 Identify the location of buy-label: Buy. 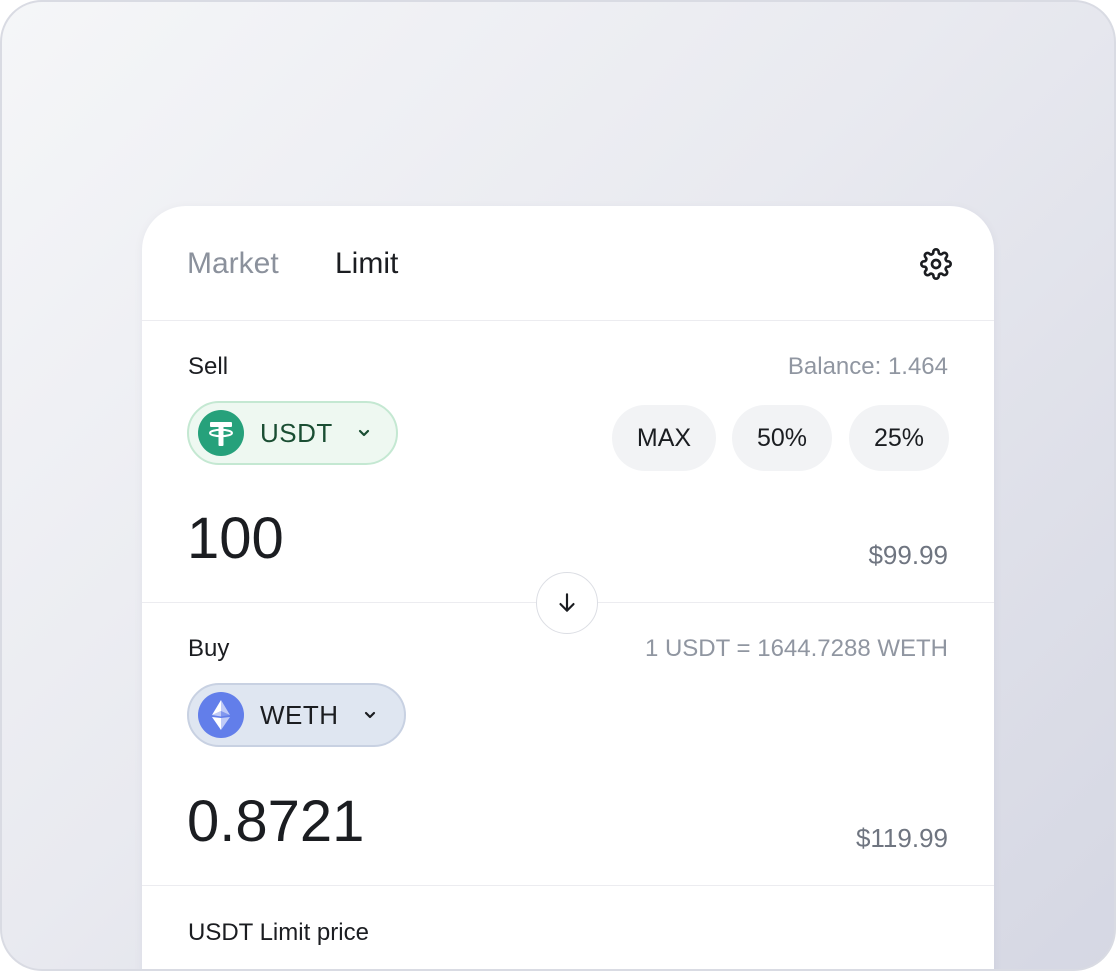
(209, 648).